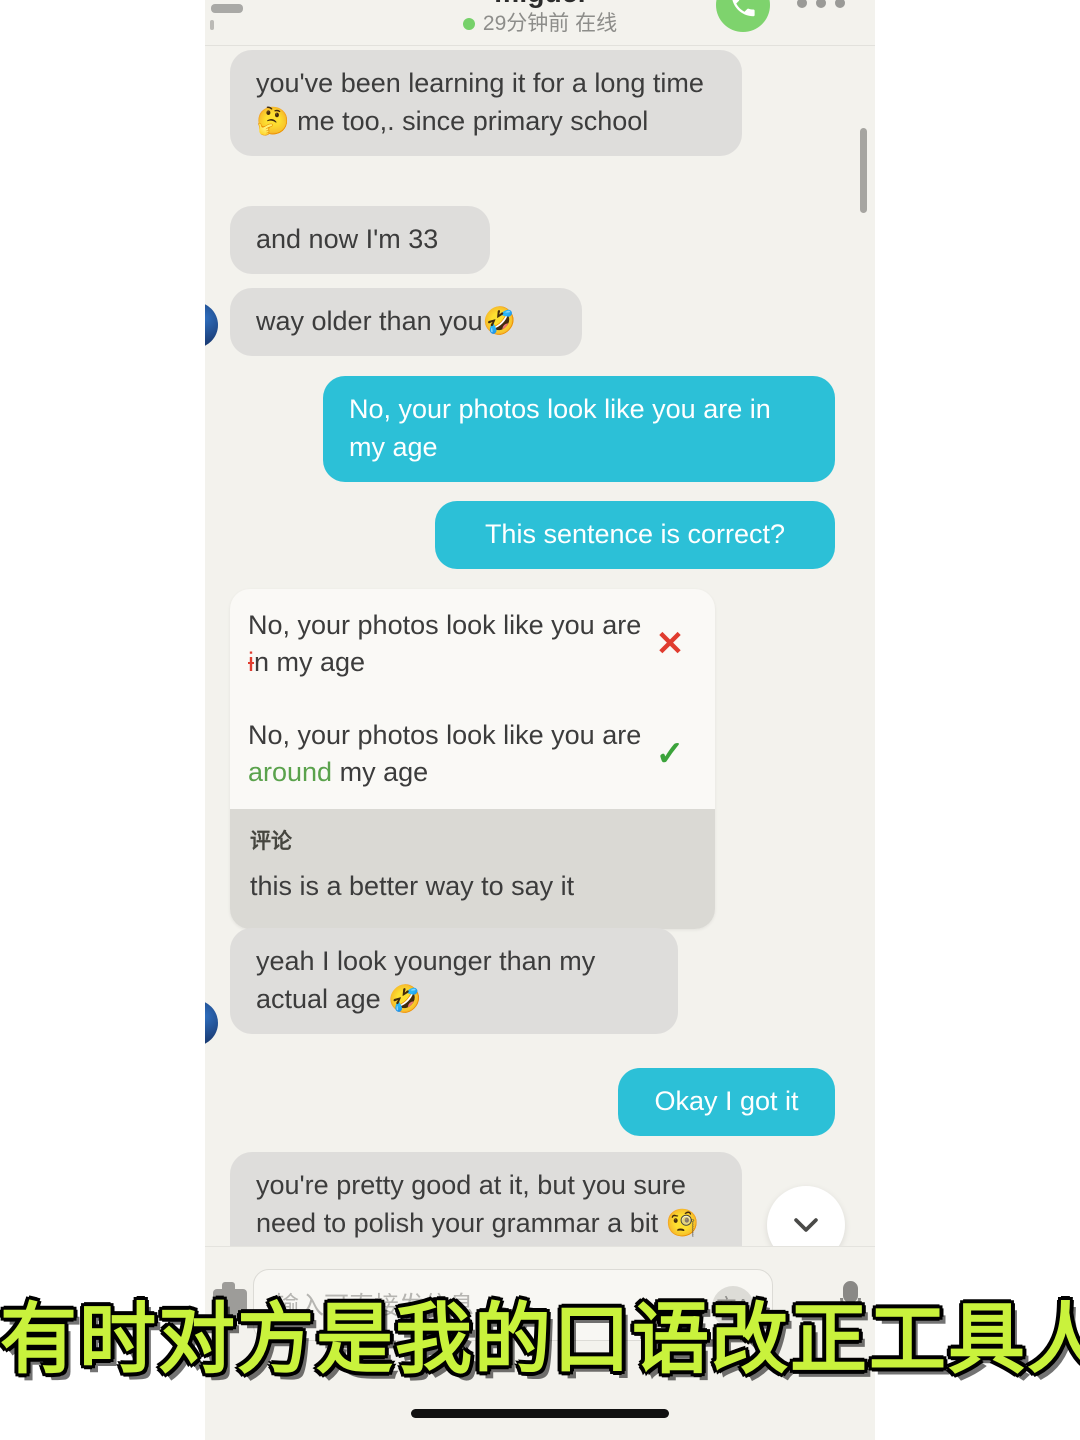 This screenshot has width=1080, height=1440. I want to click on back-arrow-icon, so click(227, 8).